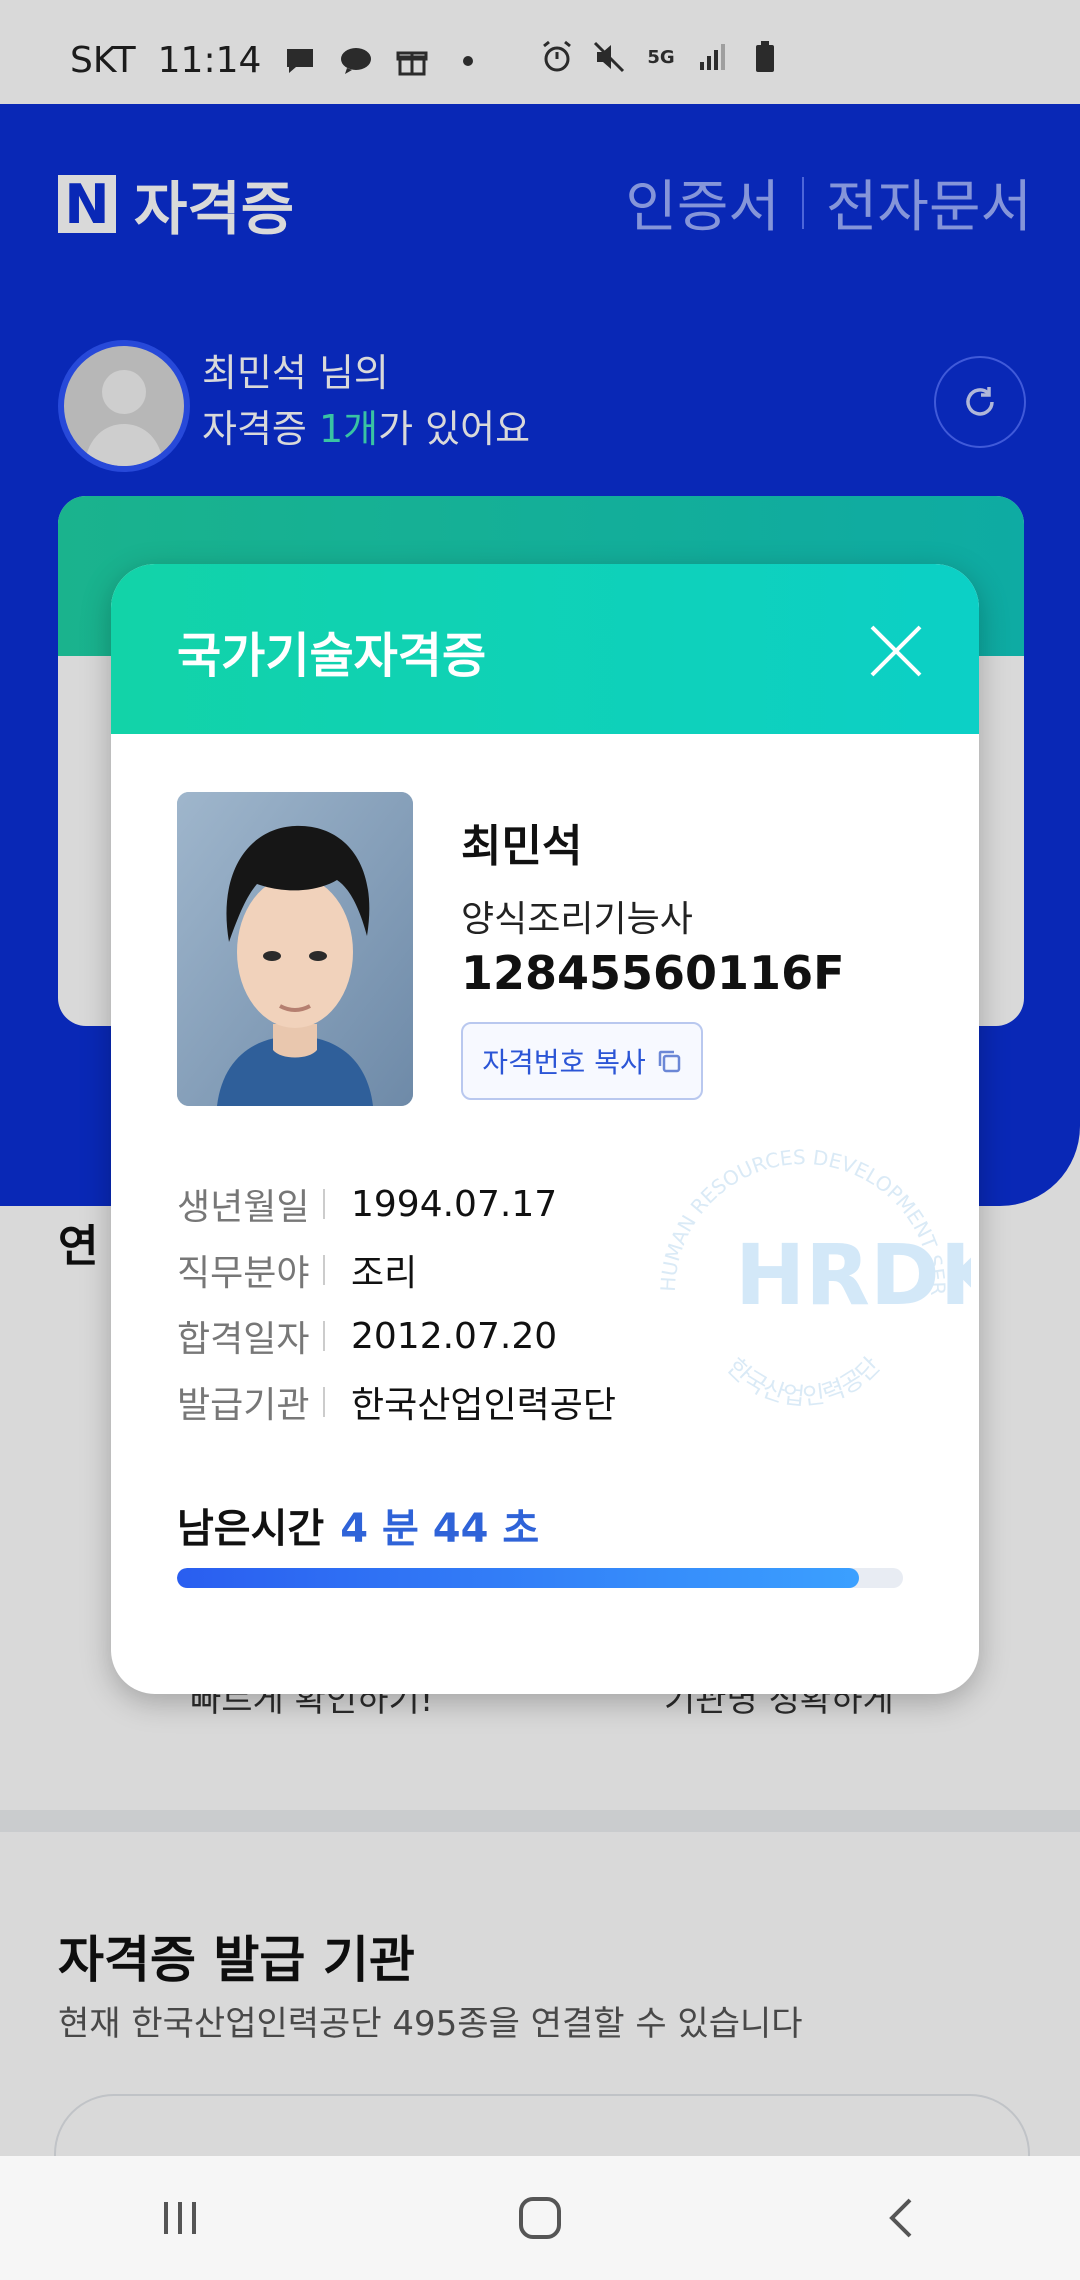 This screenshot has width=1080, height=2280. I want to click on watermark-ring-ko: 한국산업인력공단, so click(804, 1381).